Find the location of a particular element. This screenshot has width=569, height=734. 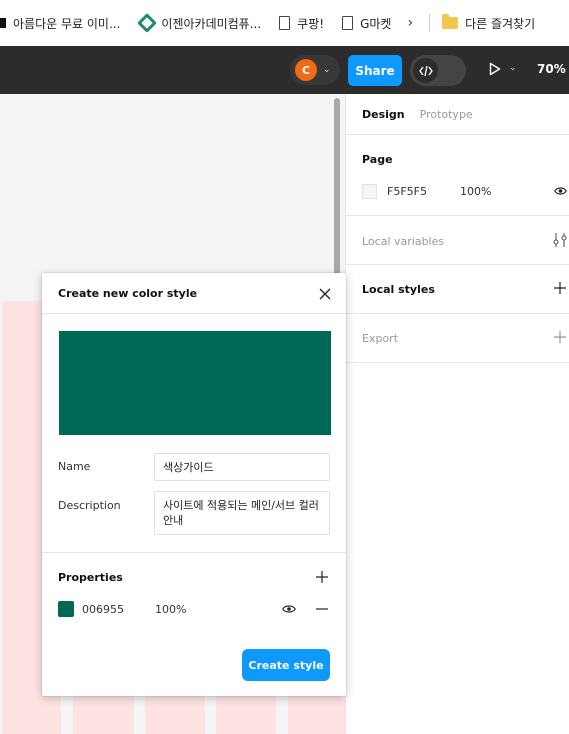

dialog-header: Create new color style is located at coordinates (194, 293).